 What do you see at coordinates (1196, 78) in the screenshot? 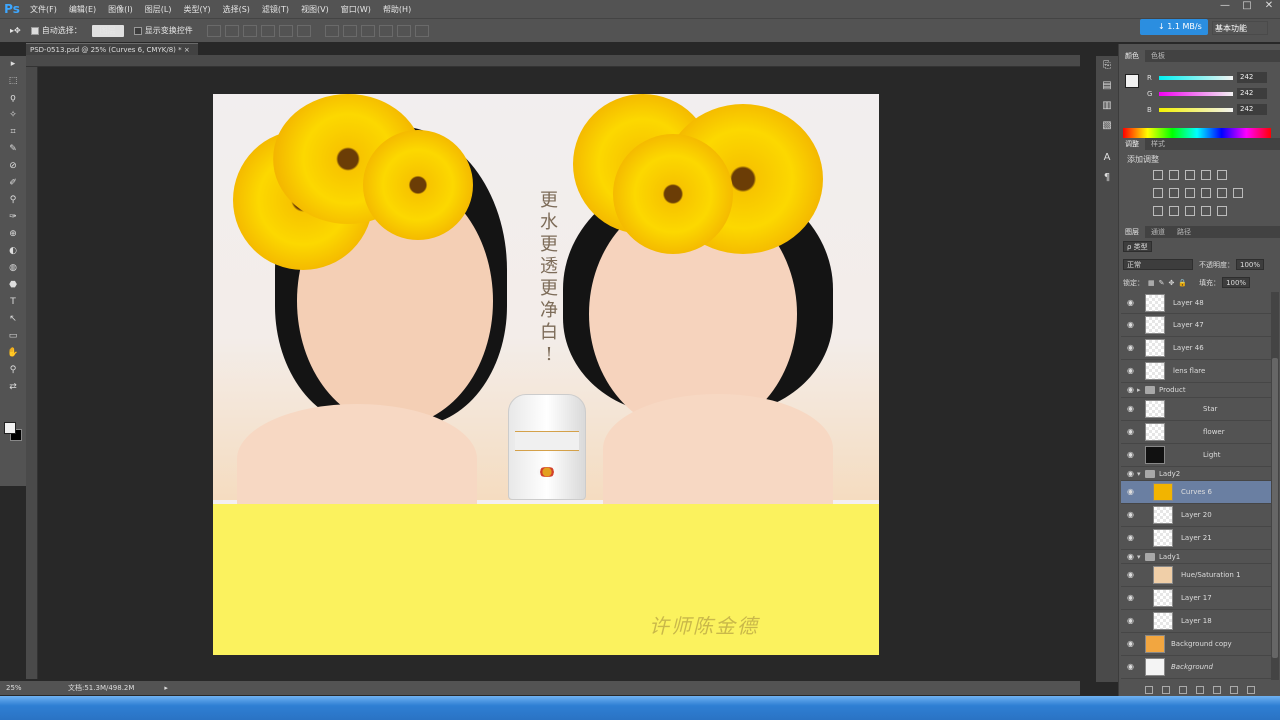
I see `red-slider-track` at bounding box center [1196, 78].